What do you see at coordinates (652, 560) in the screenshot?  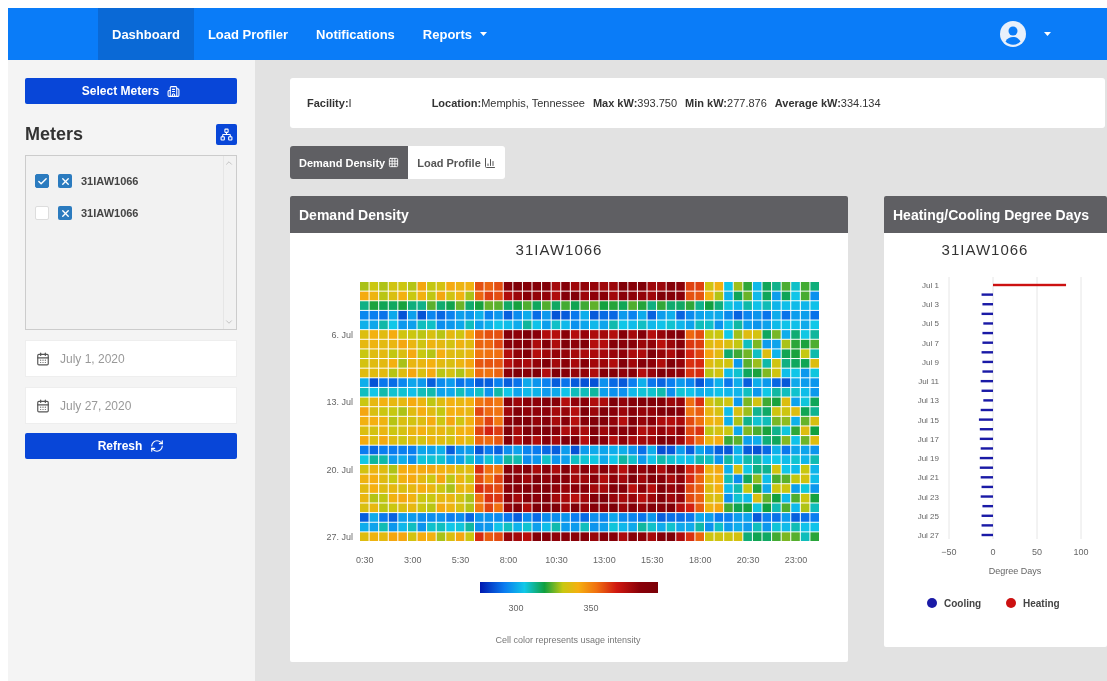 I see `axis-label: 15:30` at bounding box center [652, 560].